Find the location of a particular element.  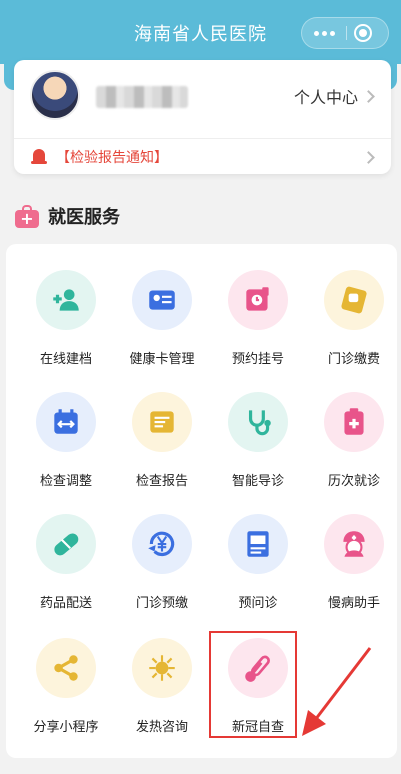

service-item: 预问诊 is located at coordinates (258, 569).